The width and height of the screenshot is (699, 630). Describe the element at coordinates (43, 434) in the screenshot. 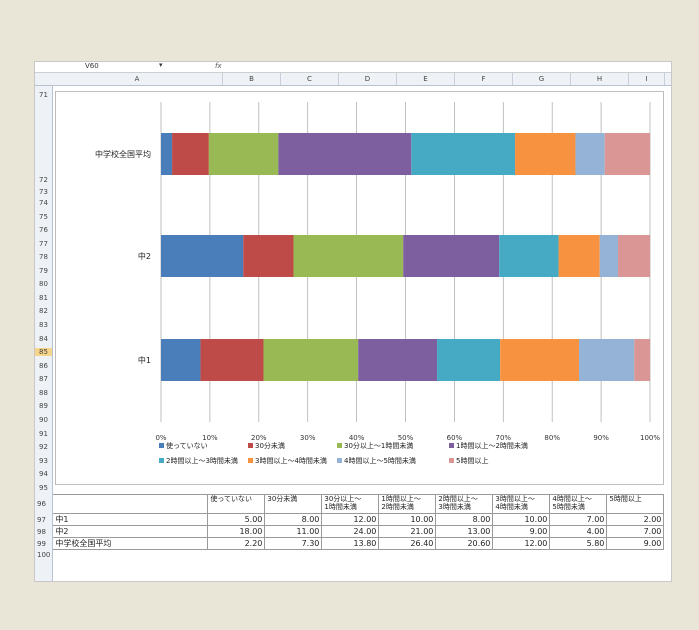

I see `row-header-91: 91` at that location.